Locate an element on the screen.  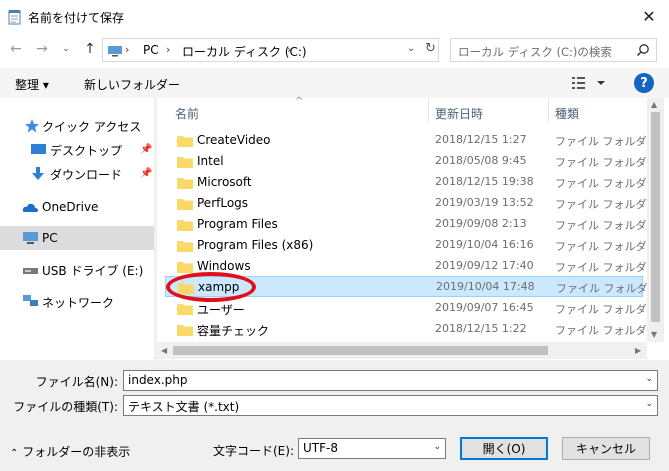
nav-item-downloads: ダウンロード 📌 is located at coordinates (77, 174).